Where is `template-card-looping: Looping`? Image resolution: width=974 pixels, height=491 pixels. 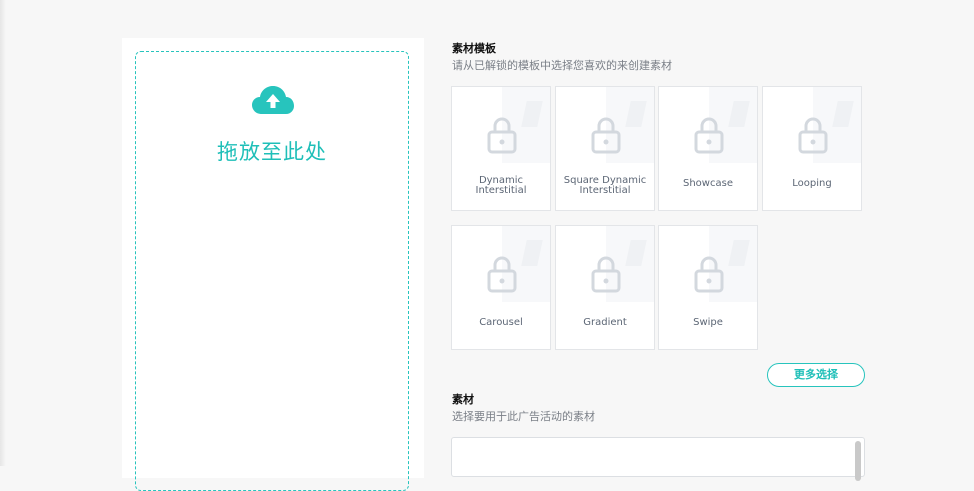 template-card-looping: Looping is located at coordinates (812, 148).